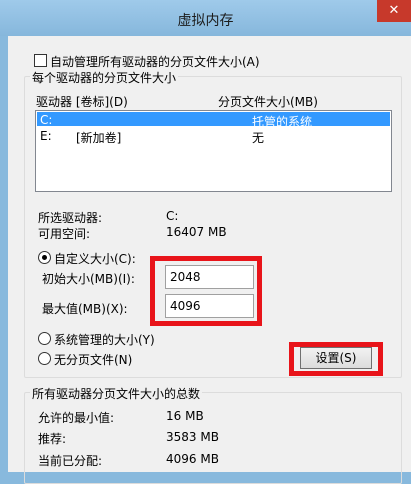  What do you see at coordinates (209, 306) in the screenshot?
I see `max-size-input: 4096` at bounding box center [209, 306].